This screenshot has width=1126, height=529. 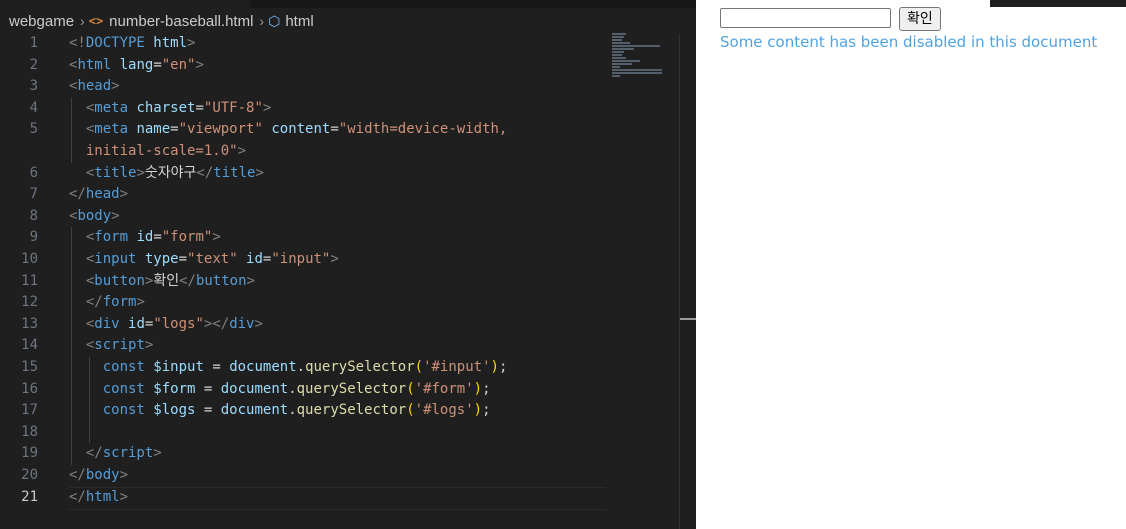 I want to click on tab-bar-edge, so click(x=473, y=4).